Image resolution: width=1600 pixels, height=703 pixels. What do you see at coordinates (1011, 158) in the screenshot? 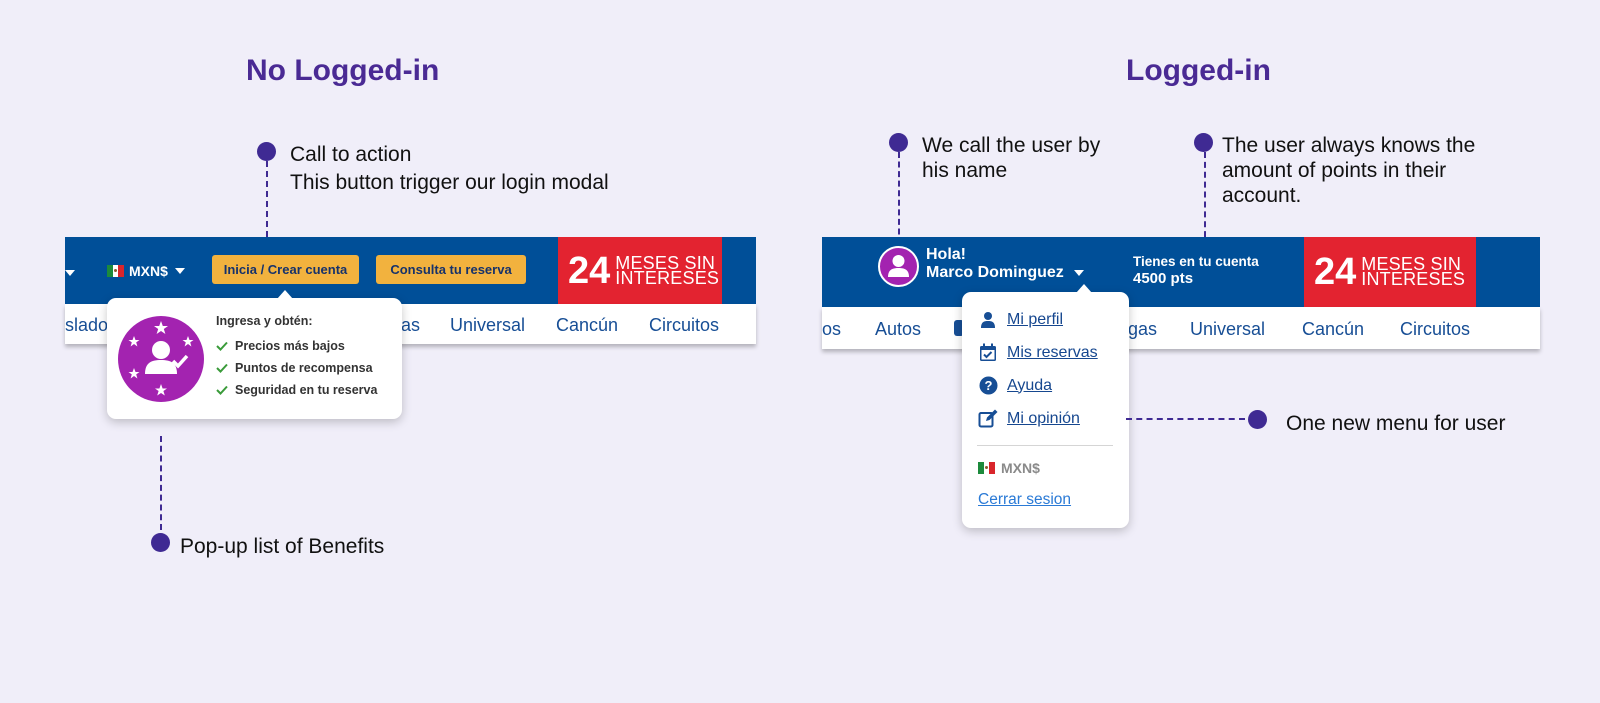
I see `annotation-username: We call the user by his name` at bounding box center [1011, 158].